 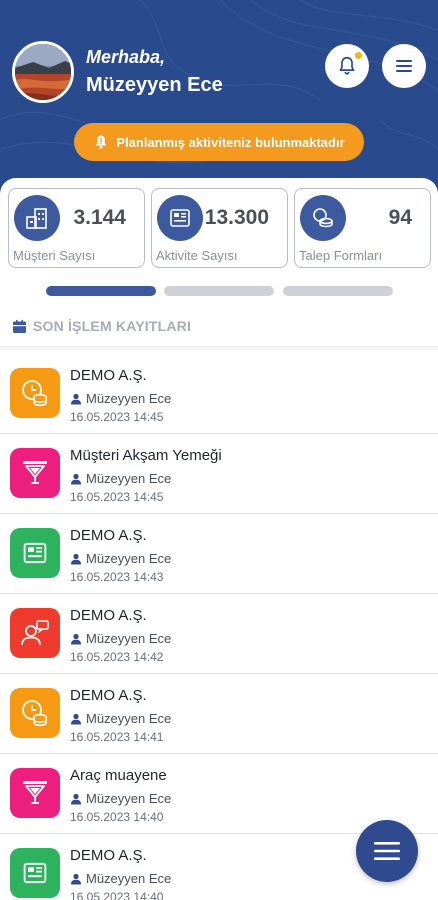 What do you see at coordinates (219, 634) in the screenshot?
I see `list-item: DEMO A.Ş. Müzeyyen Ece 16.05.2023 14:42` at bounding box center [219, 634].